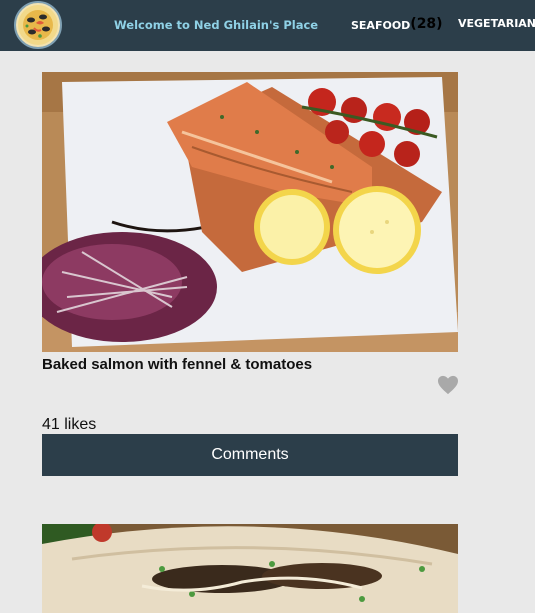  Describe the element at coordinates (426, 24) in the screenshot. I see `nav-item-seafood-count: (28)` at that location.